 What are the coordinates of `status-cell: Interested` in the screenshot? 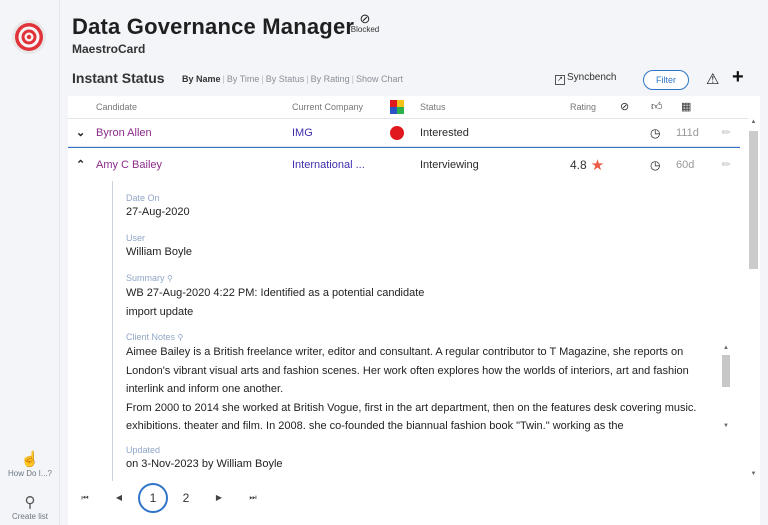 It's located at (444, 132).